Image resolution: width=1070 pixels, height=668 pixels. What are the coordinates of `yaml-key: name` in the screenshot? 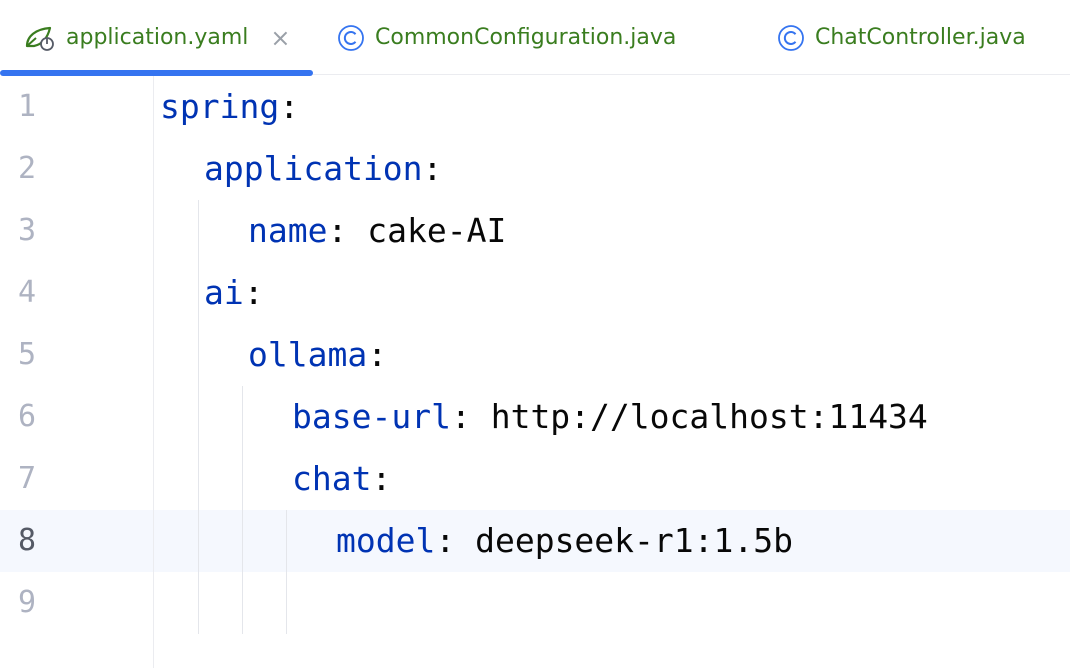 It's located at (288, 230).